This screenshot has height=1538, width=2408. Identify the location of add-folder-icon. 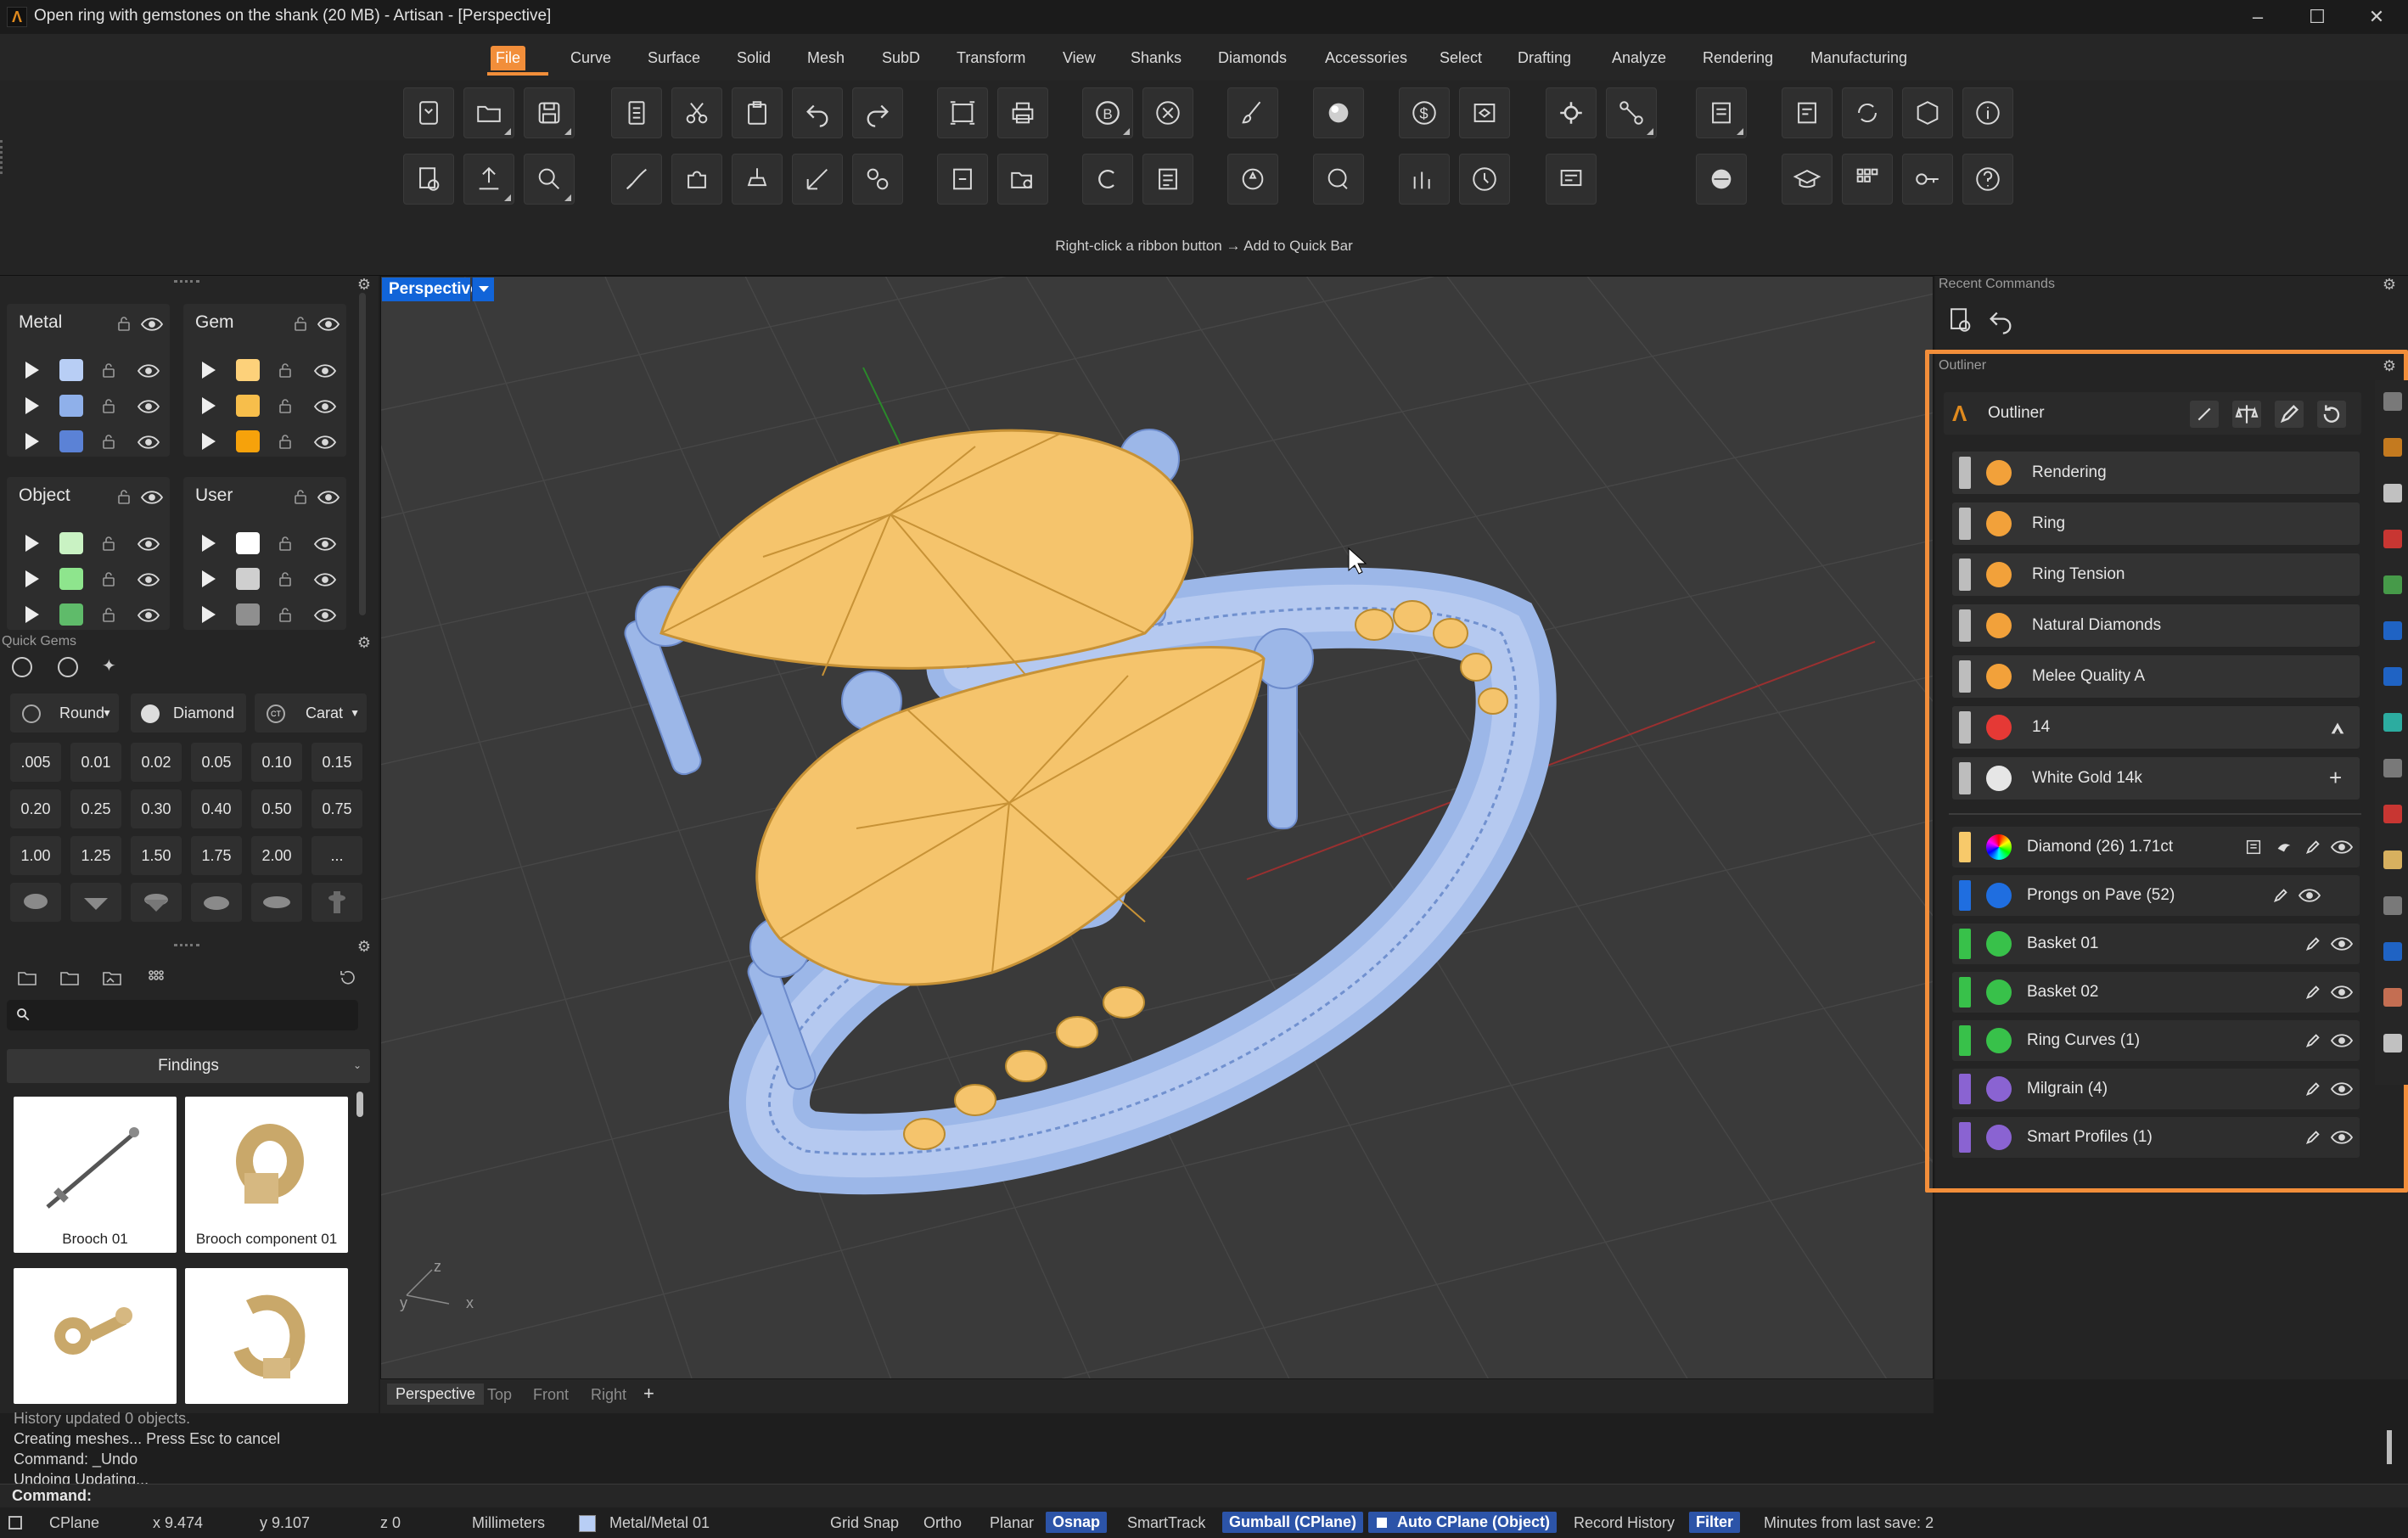
(27, 978).